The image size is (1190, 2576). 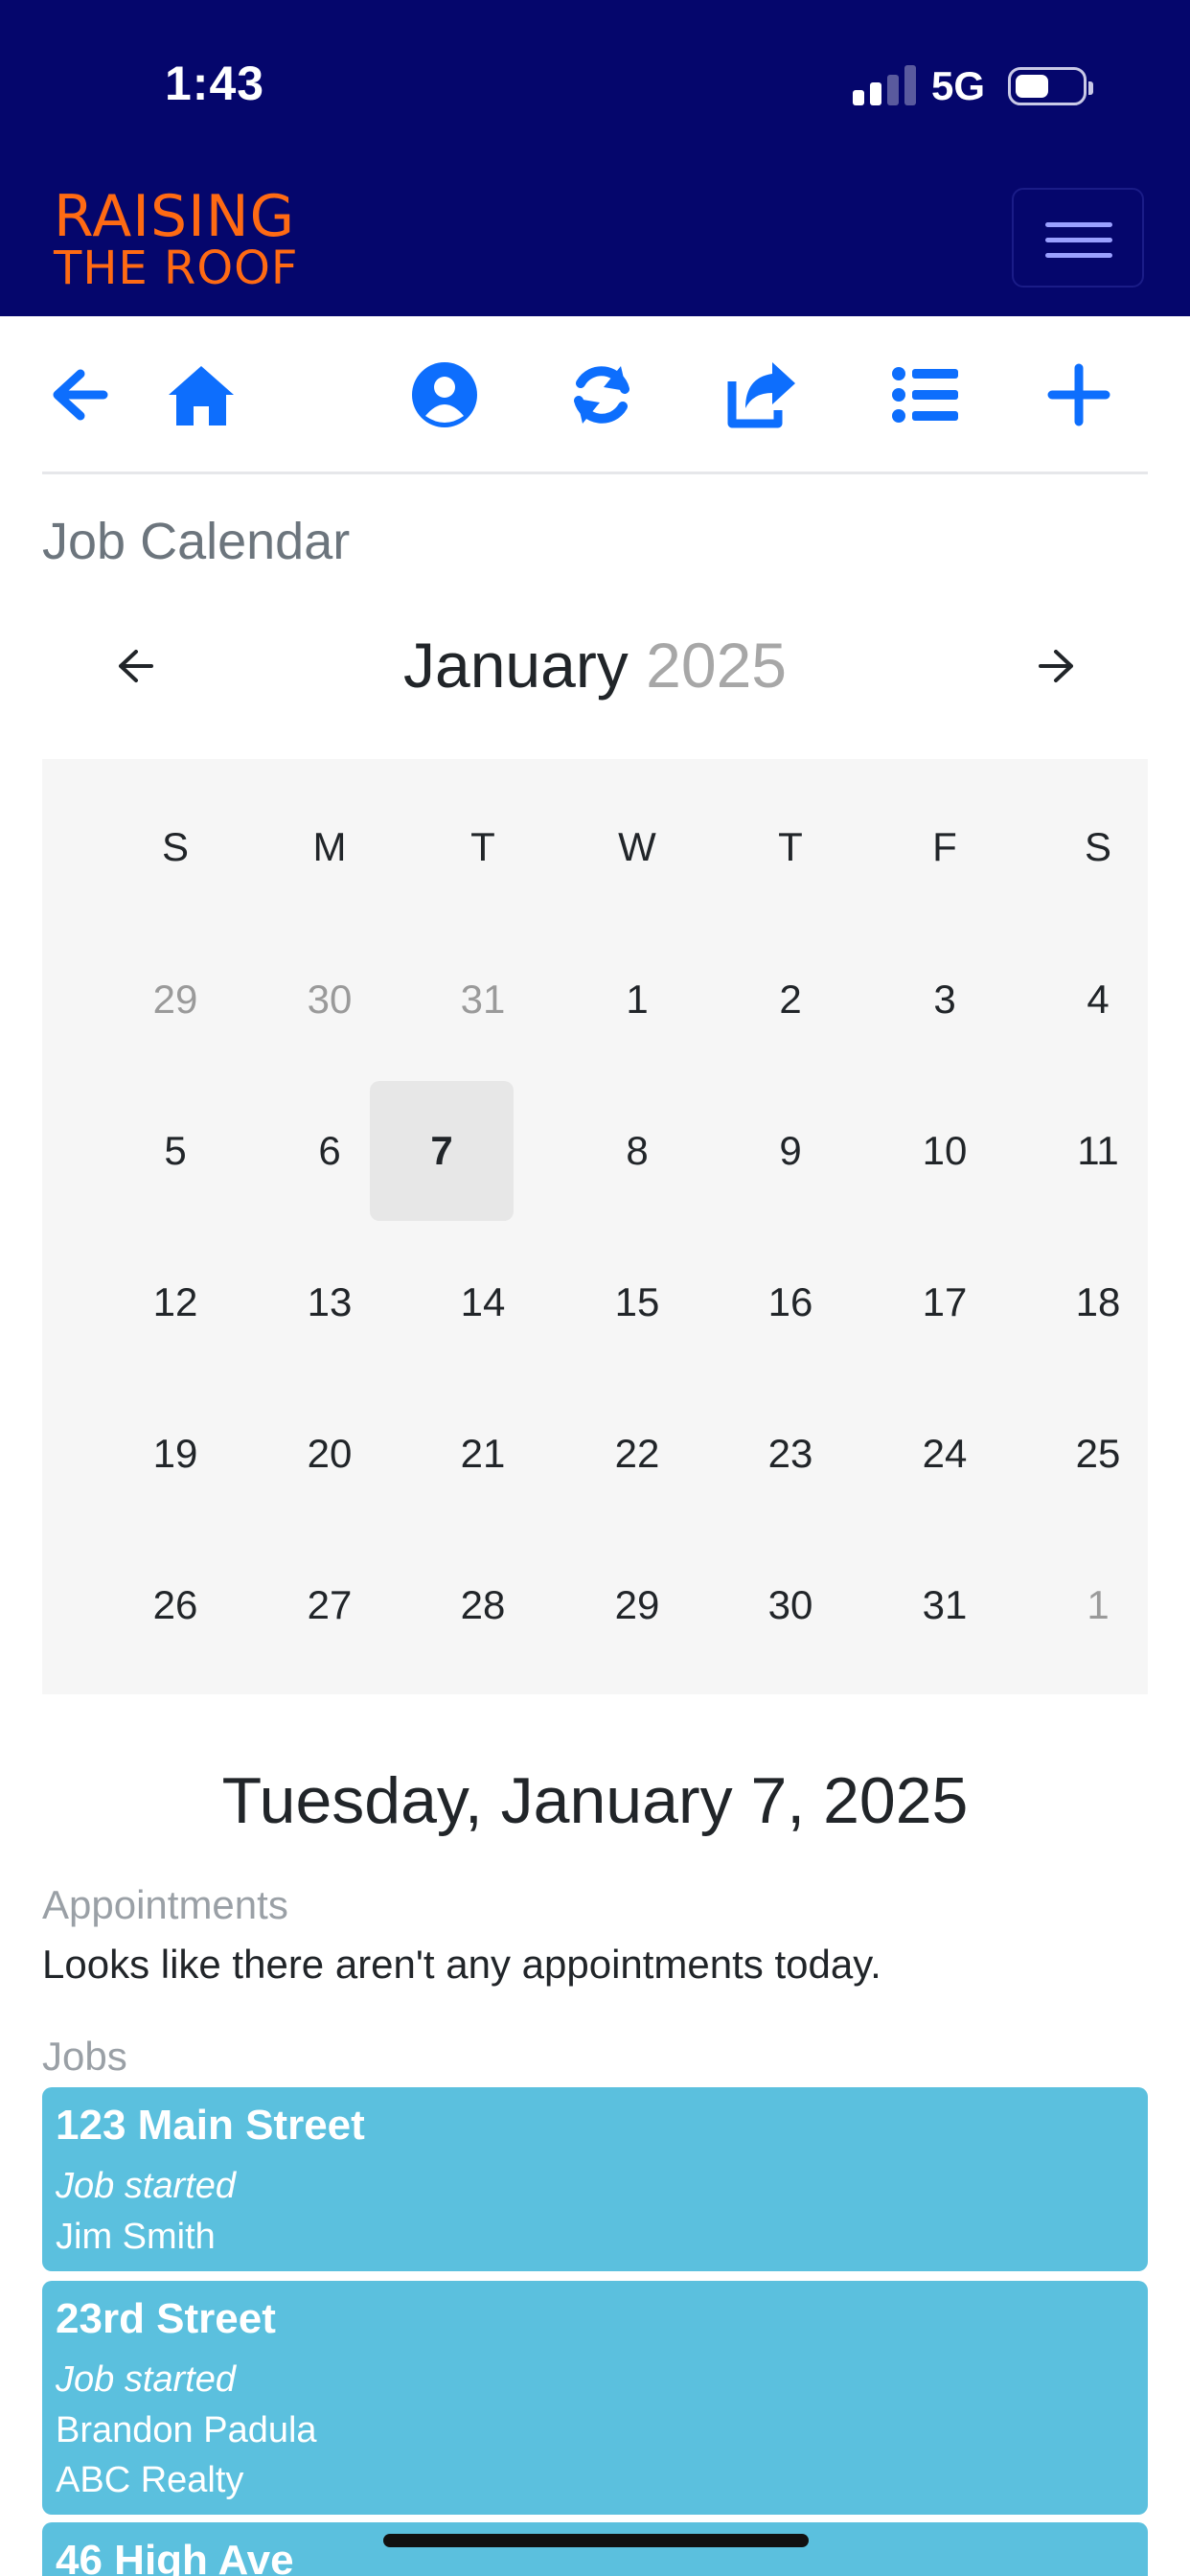 What do you see at coordinates (76, 394) in the screenshot?
I see `back-arrow-icon` at bounding box center [76, 394].